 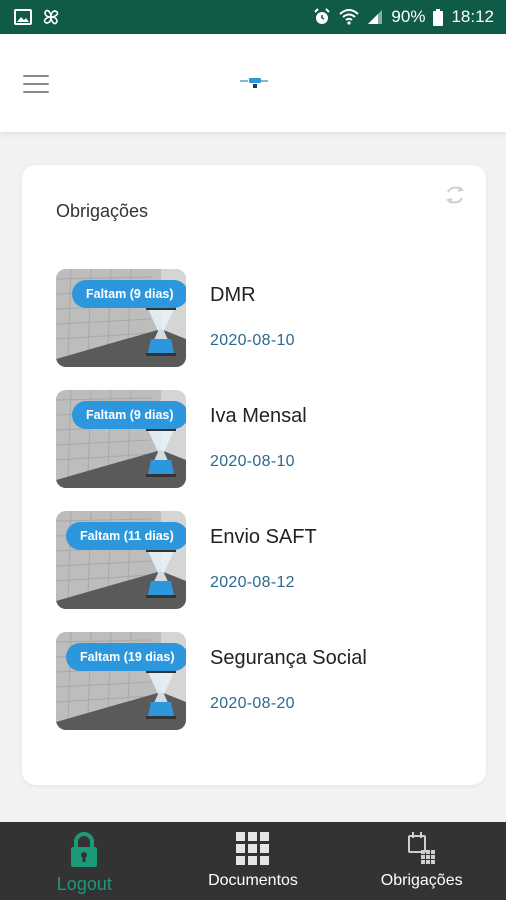 What do you see at coordinates (258, 416) in the screenshot?
I see `obligation-name: Iva Mensal` at bounding box center [258, 416].